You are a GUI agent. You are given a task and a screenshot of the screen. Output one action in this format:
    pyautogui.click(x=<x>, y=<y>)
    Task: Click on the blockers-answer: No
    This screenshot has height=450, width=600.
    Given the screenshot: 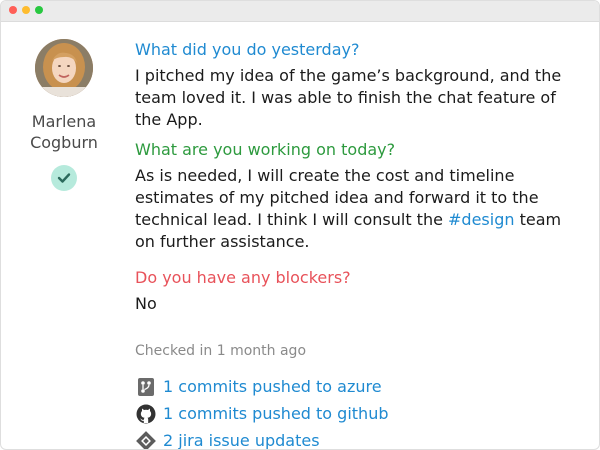 What is the action you would take?
    pyautogui.click(x=146, y=303)
    